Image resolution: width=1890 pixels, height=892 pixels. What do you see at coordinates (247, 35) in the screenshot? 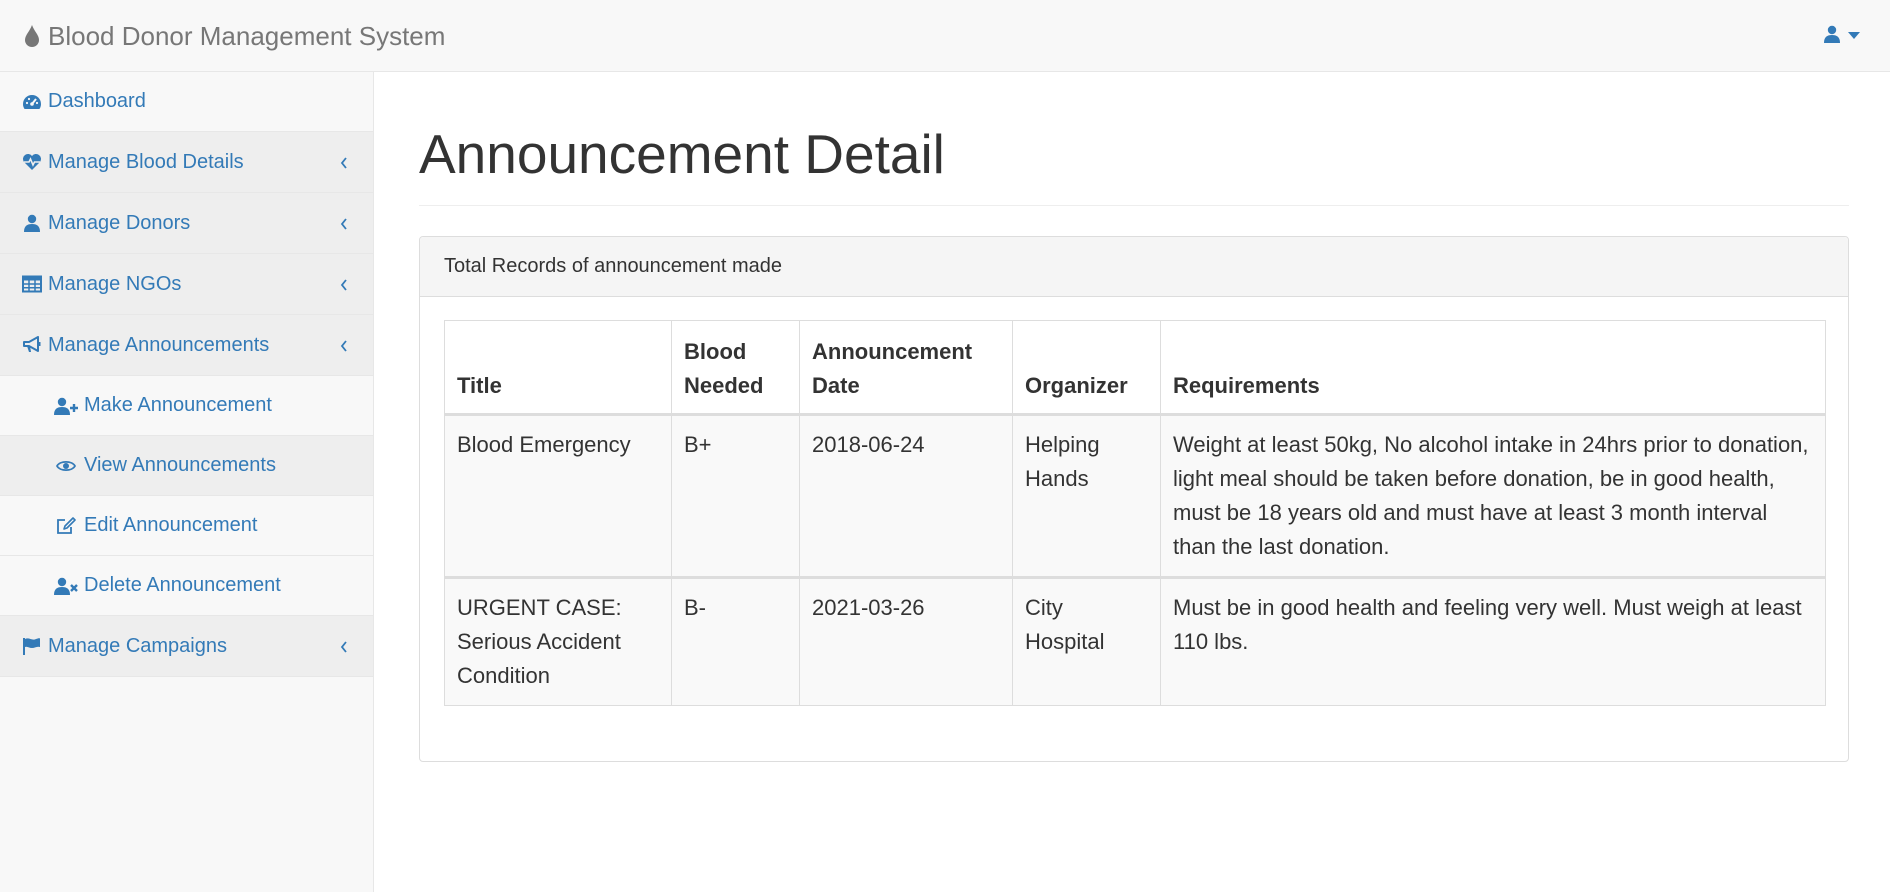
I see `brand-title: Blood Donor Management System` at bounding box center [247, 35].